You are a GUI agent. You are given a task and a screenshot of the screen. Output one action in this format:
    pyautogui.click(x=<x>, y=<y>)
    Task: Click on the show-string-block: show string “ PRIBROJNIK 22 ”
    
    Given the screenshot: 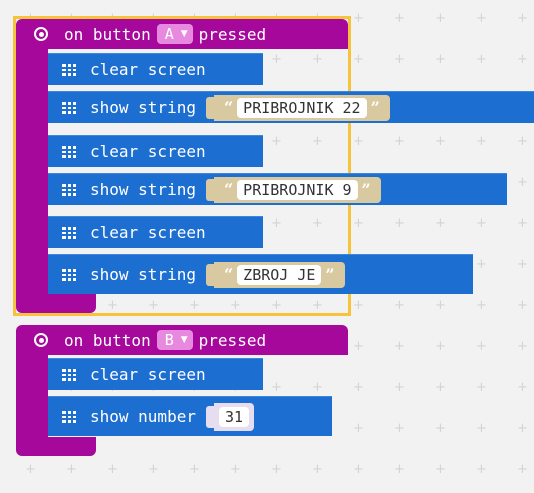 What is the action you would take?
    pyautogui.click(x=291, y=107)
    